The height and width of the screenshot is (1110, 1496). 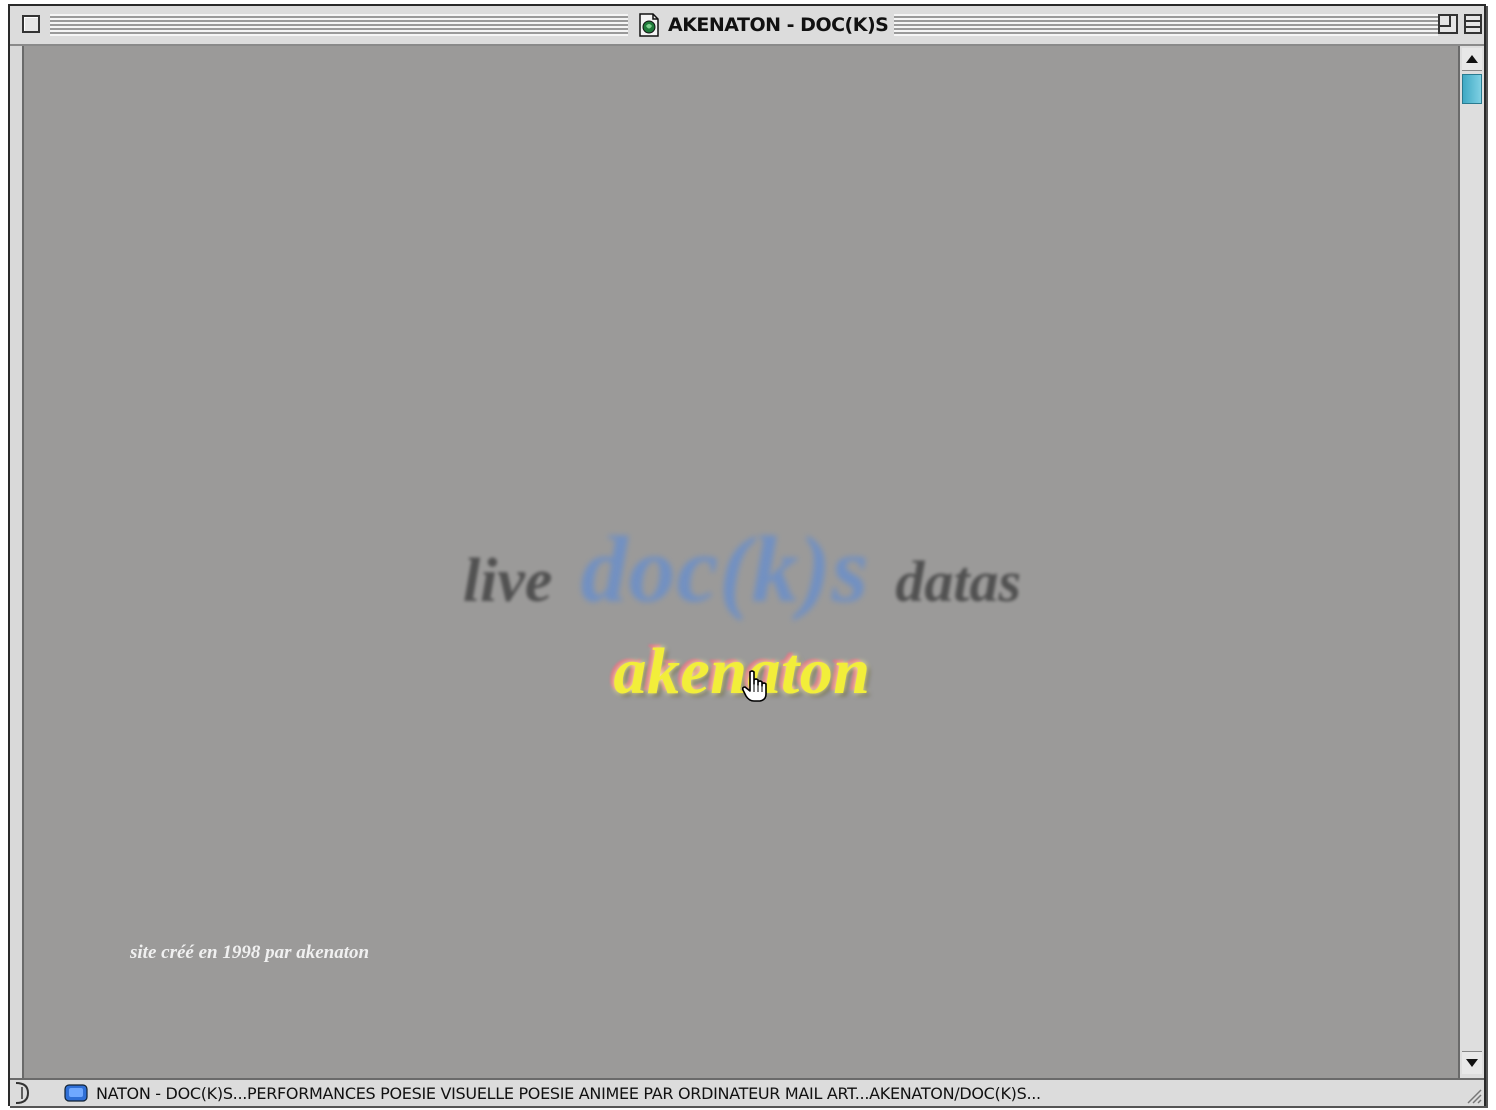 I want to click on scroll-up-button, so click(x=1472, y=59).